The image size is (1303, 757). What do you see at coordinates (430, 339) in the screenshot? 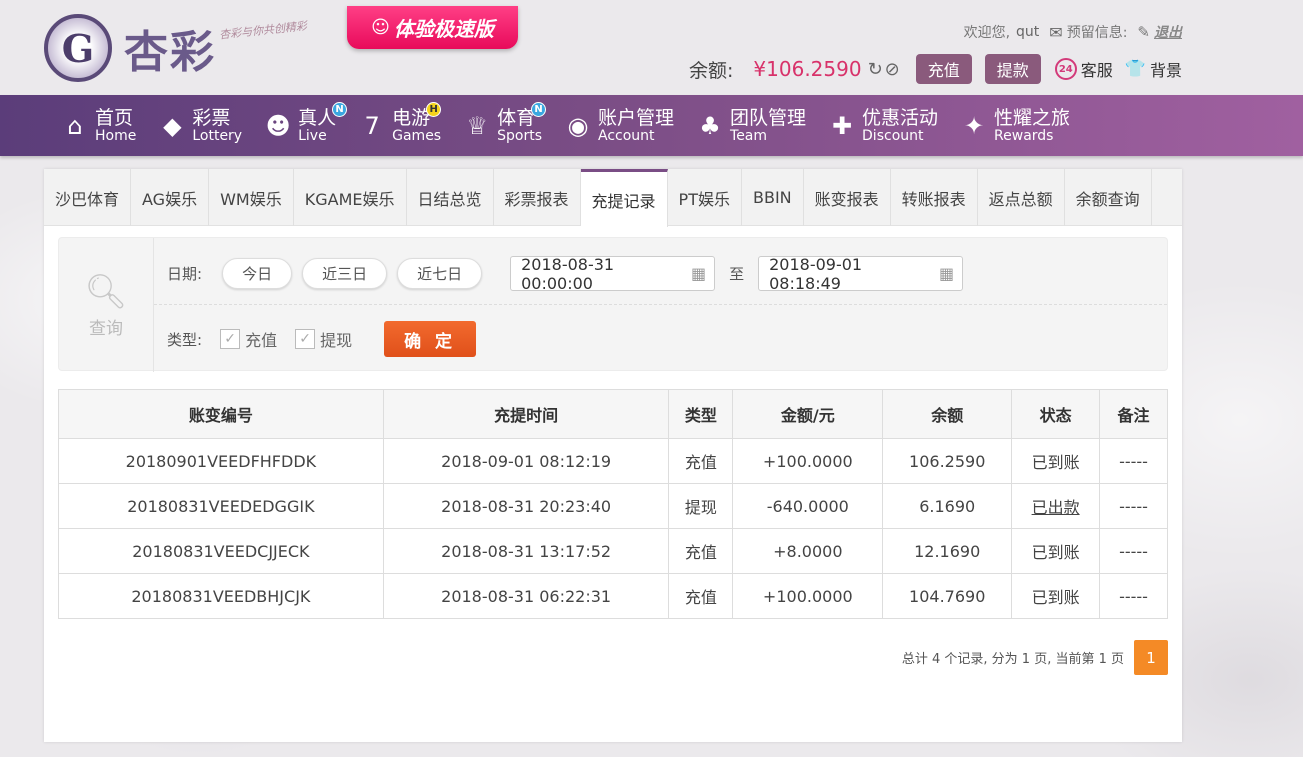
I see `confirm-button: 确 定` at bounding box center [430, 339].